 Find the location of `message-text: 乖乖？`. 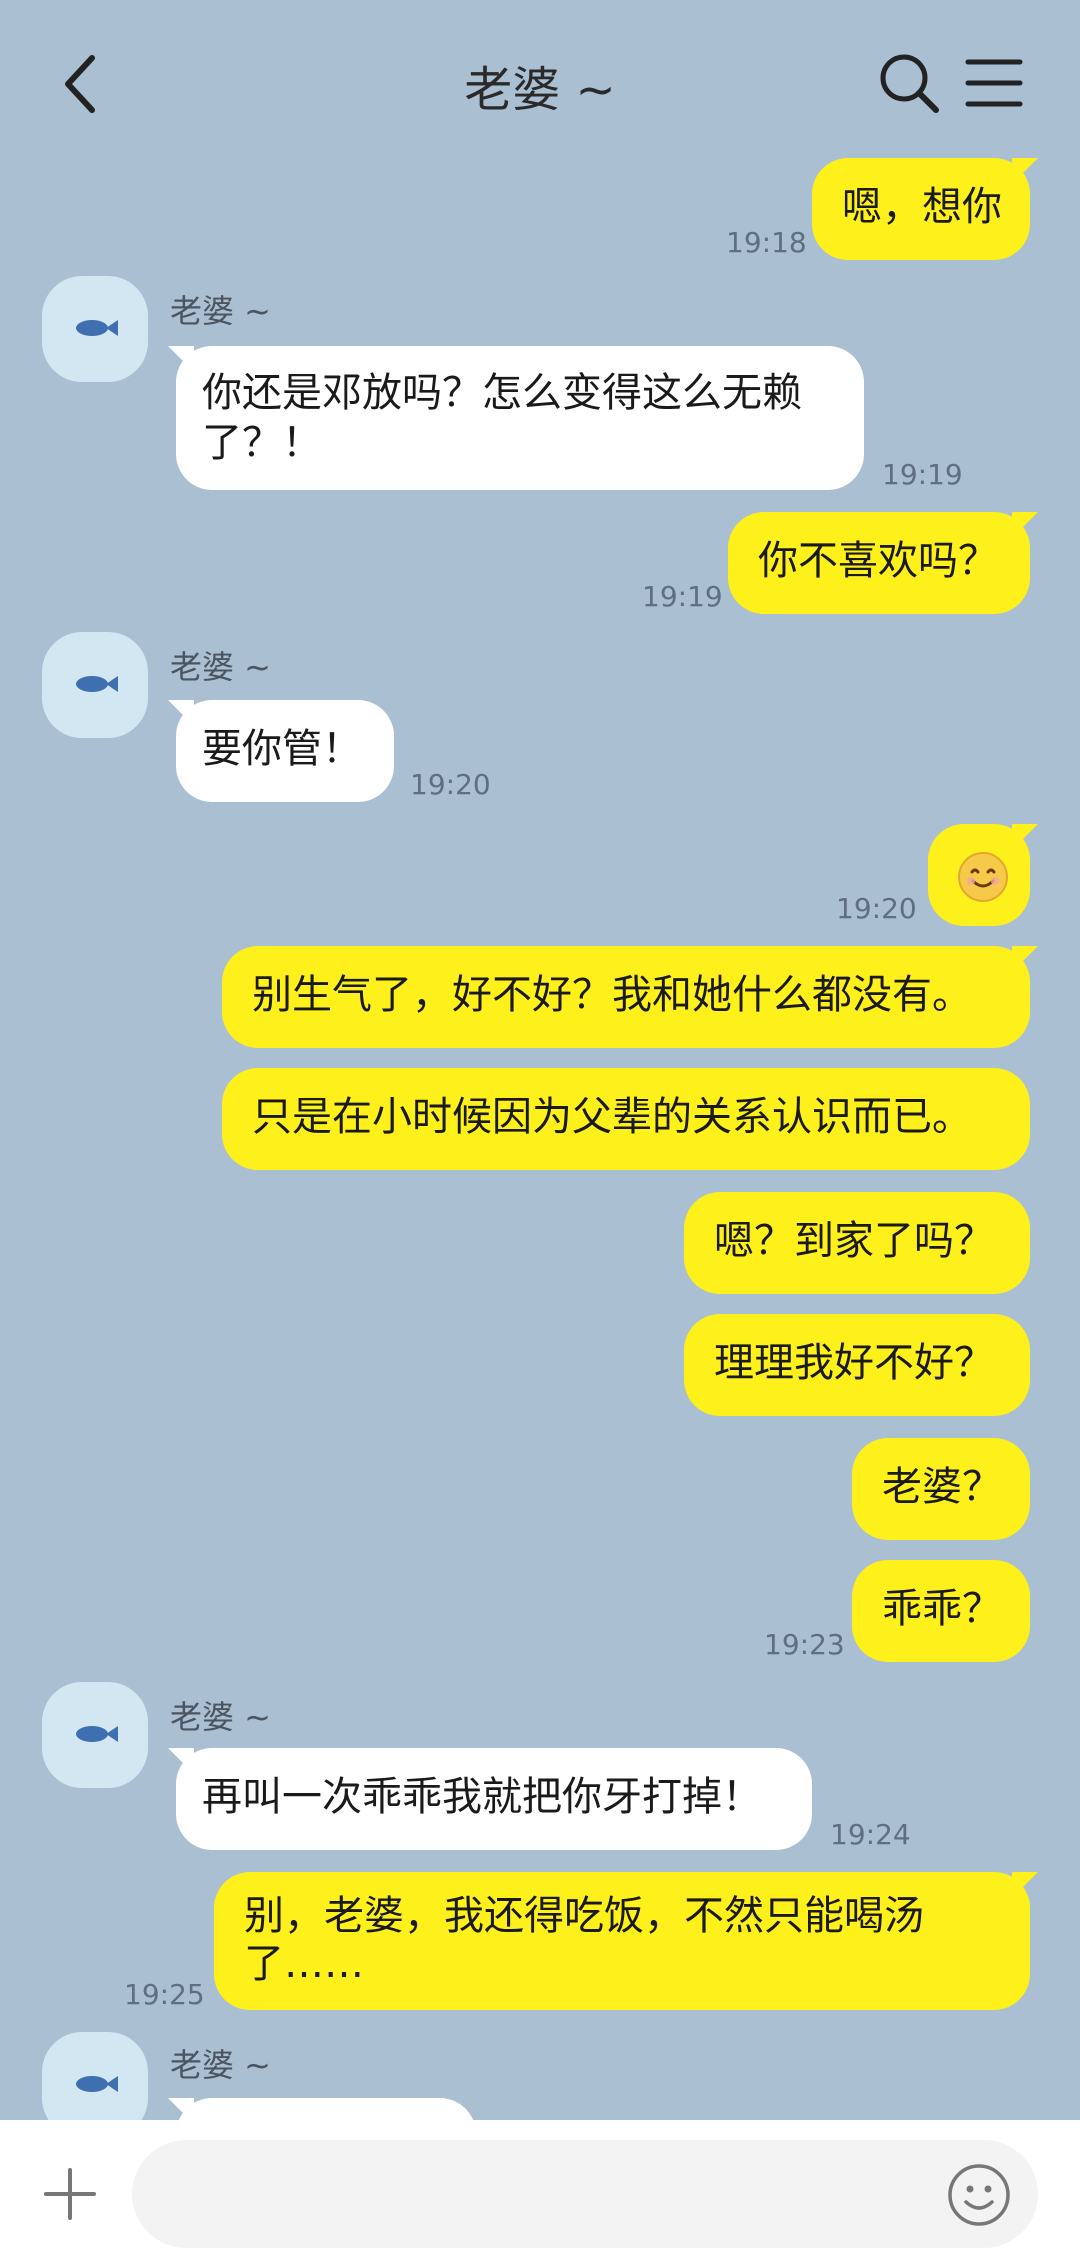

message-text: 乖乖？ is located at coordinates (942, 1609).